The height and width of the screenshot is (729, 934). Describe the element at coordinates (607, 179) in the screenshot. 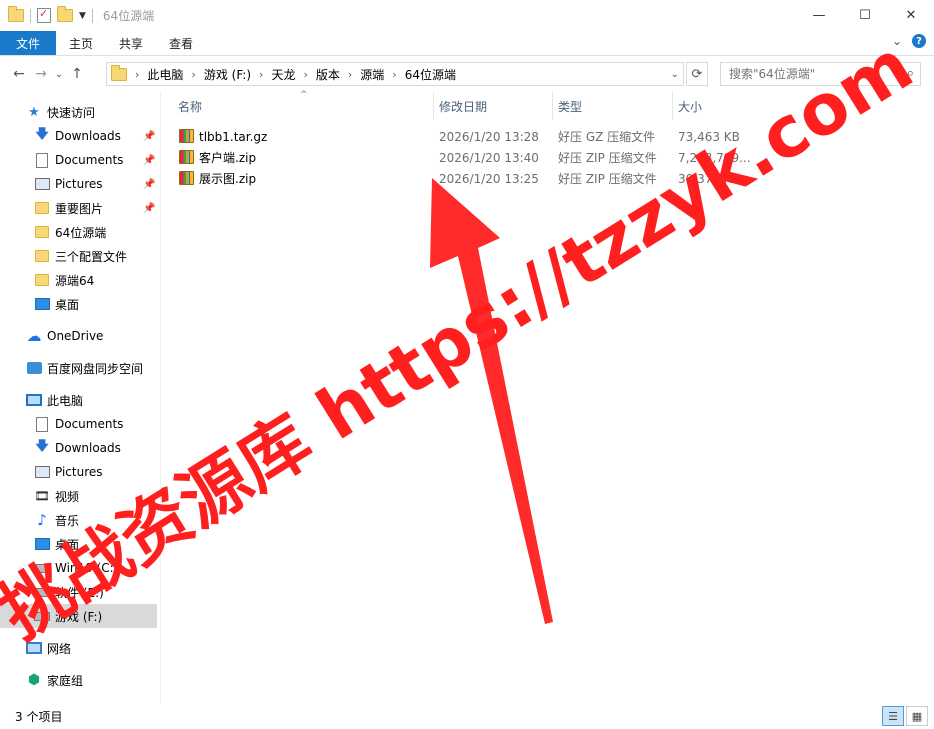

I see `file-type: 好压 ZIP 压缩文件` at that location.